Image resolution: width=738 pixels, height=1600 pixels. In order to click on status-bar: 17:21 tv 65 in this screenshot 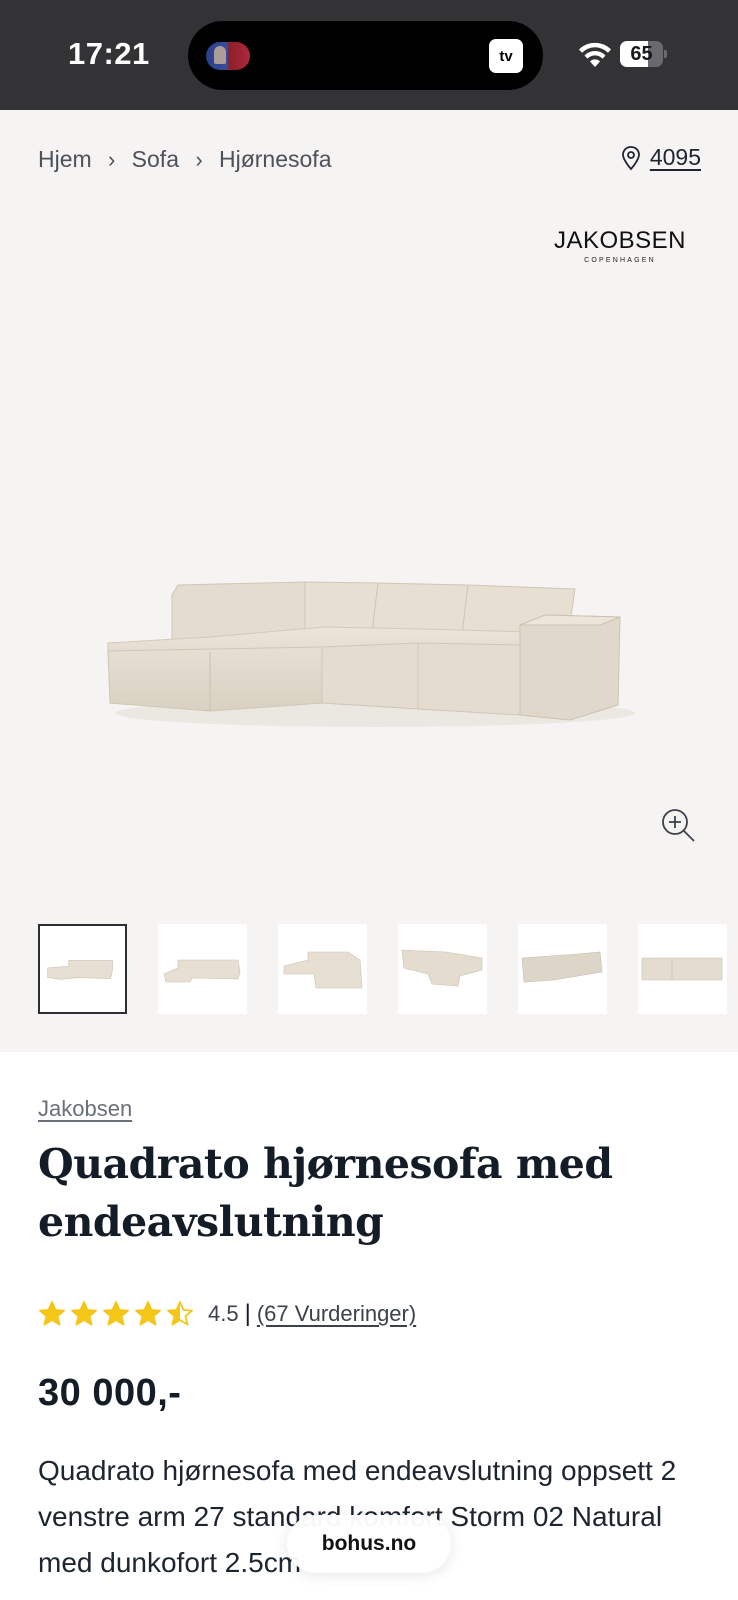, I will do `click(369, 55)`.